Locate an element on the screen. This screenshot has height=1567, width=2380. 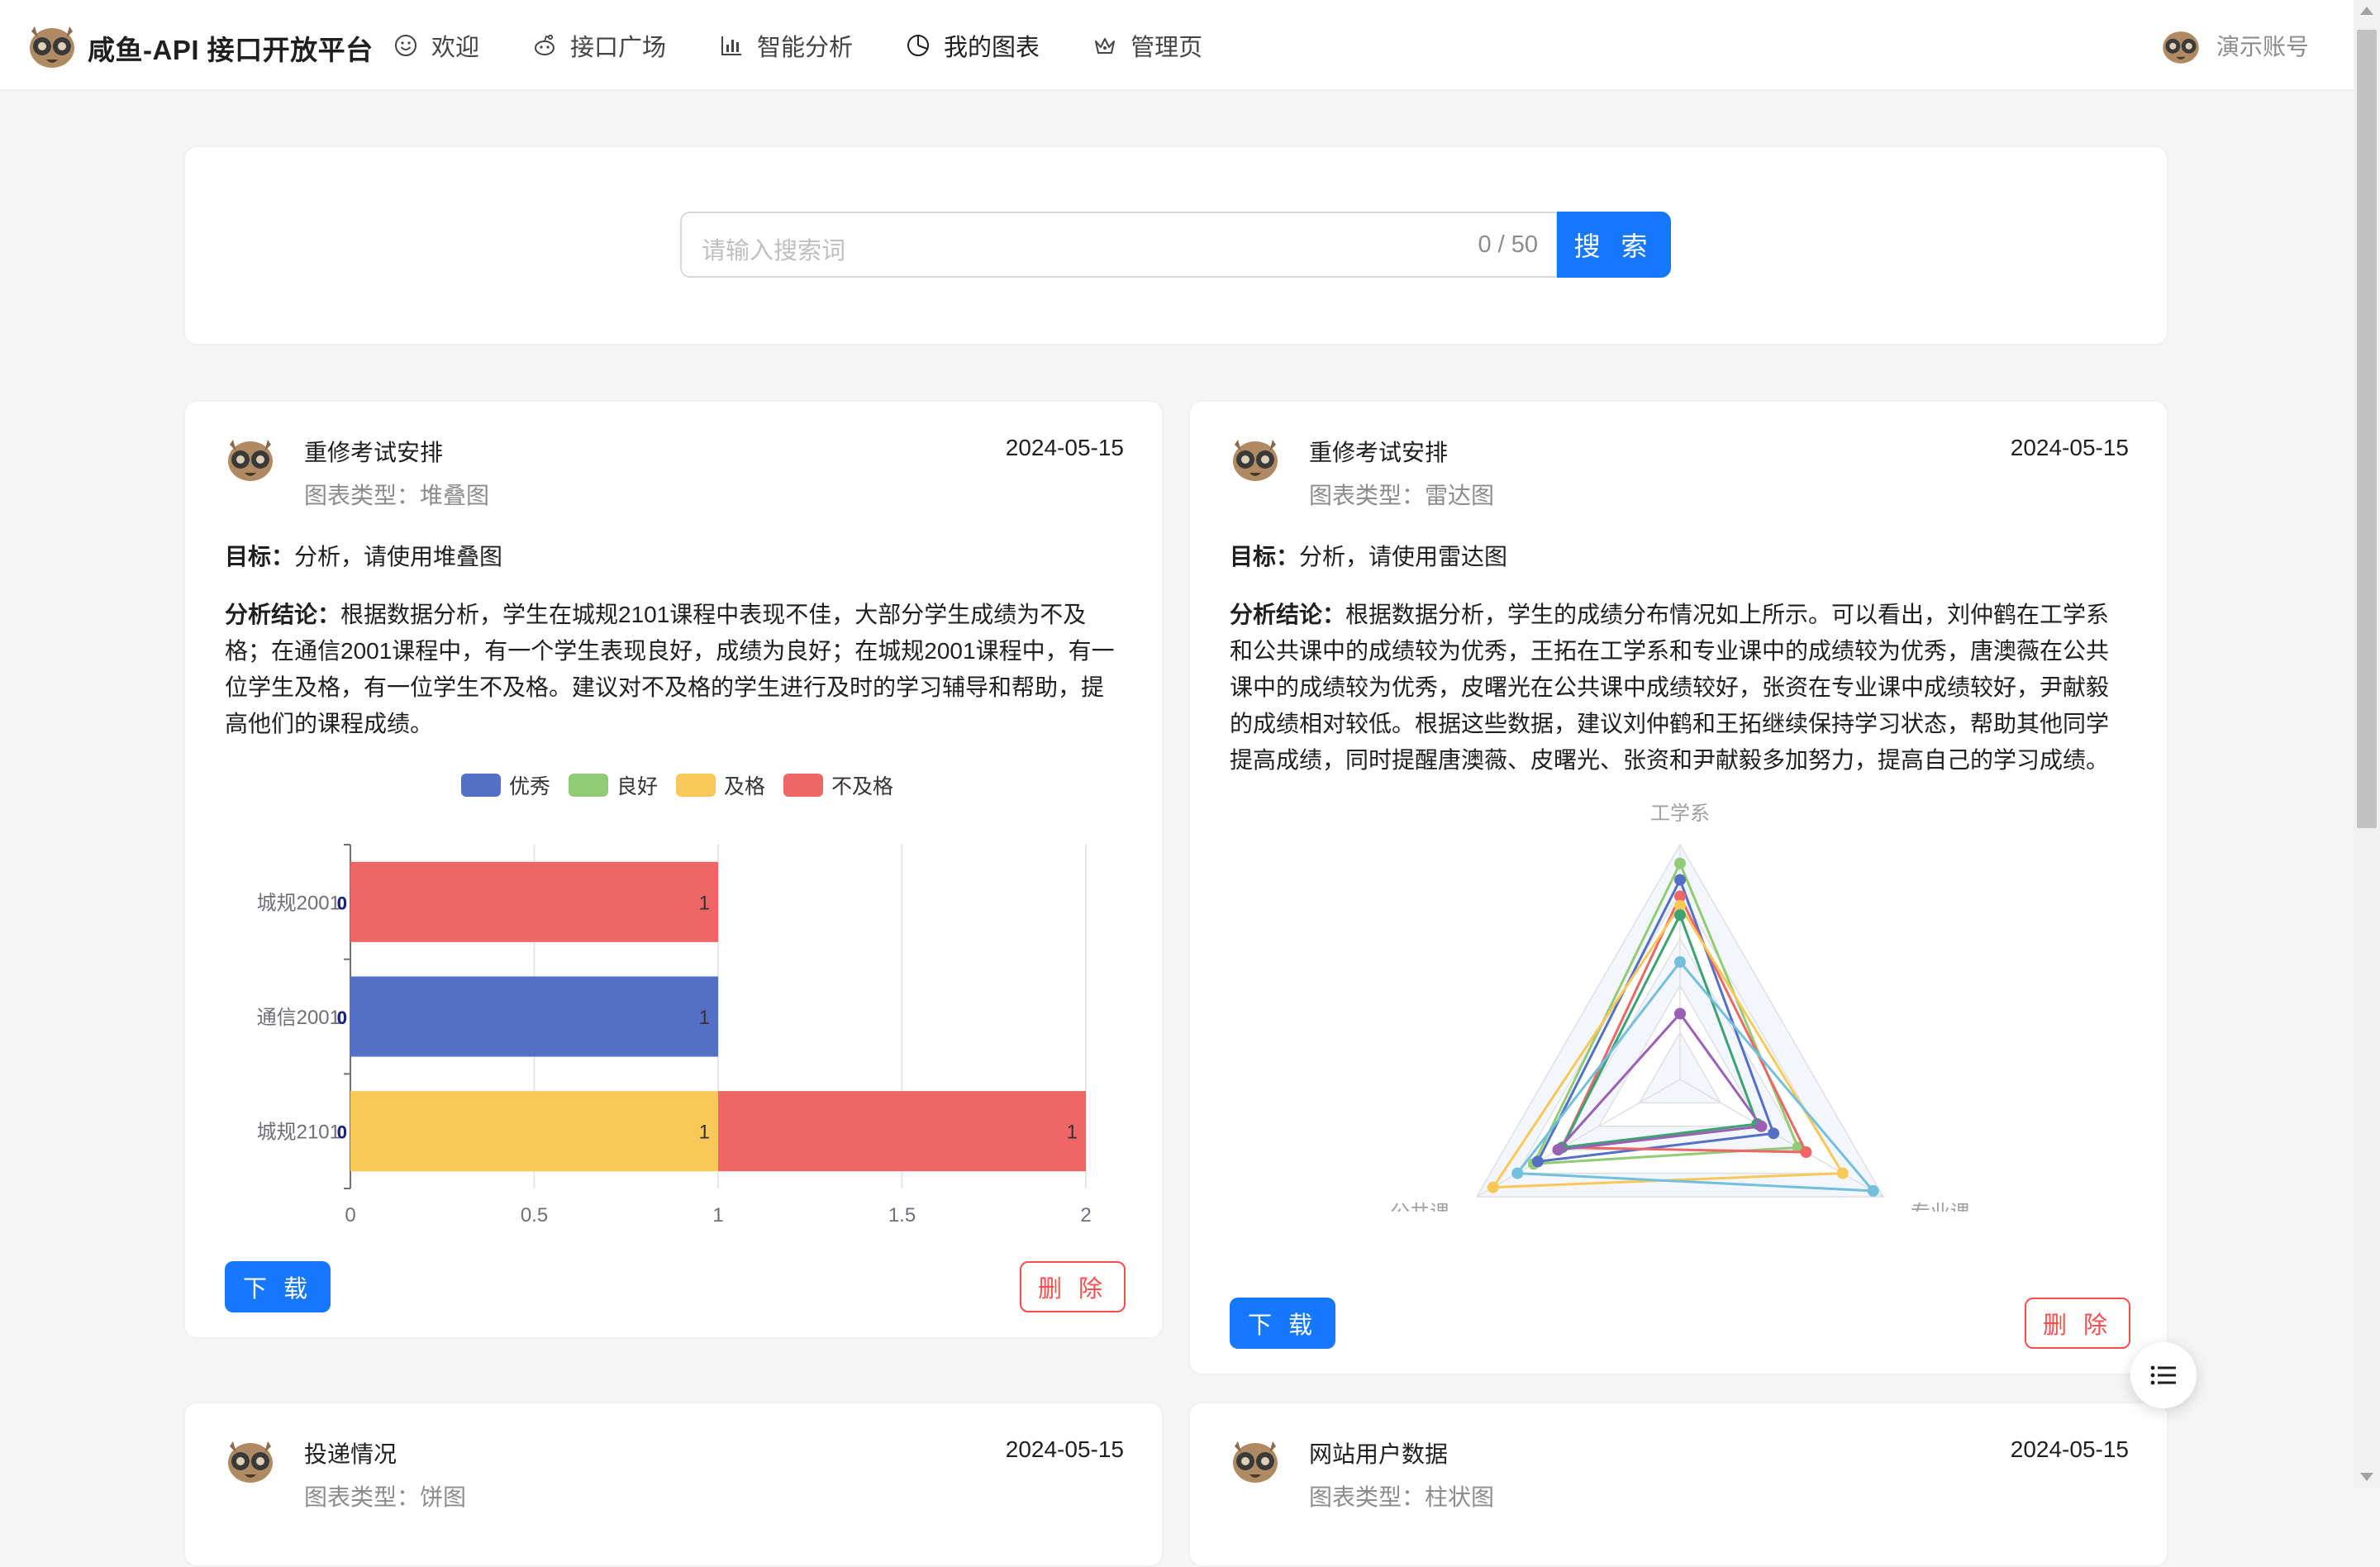
nav-api-square: 接口广场 is located at coordinates (599, 45).